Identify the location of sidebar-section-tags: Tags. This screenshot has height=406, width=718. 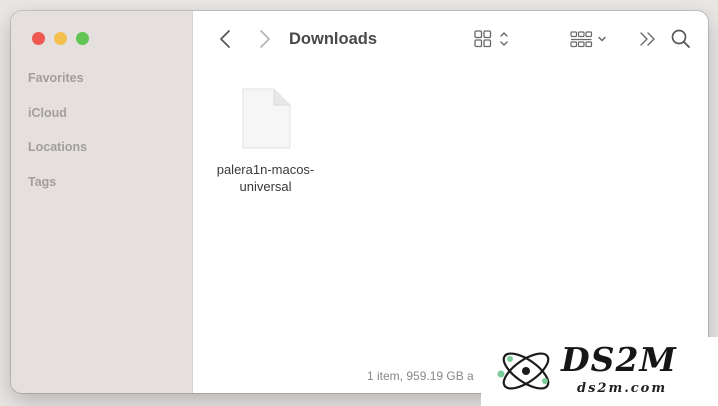
(42, 182).